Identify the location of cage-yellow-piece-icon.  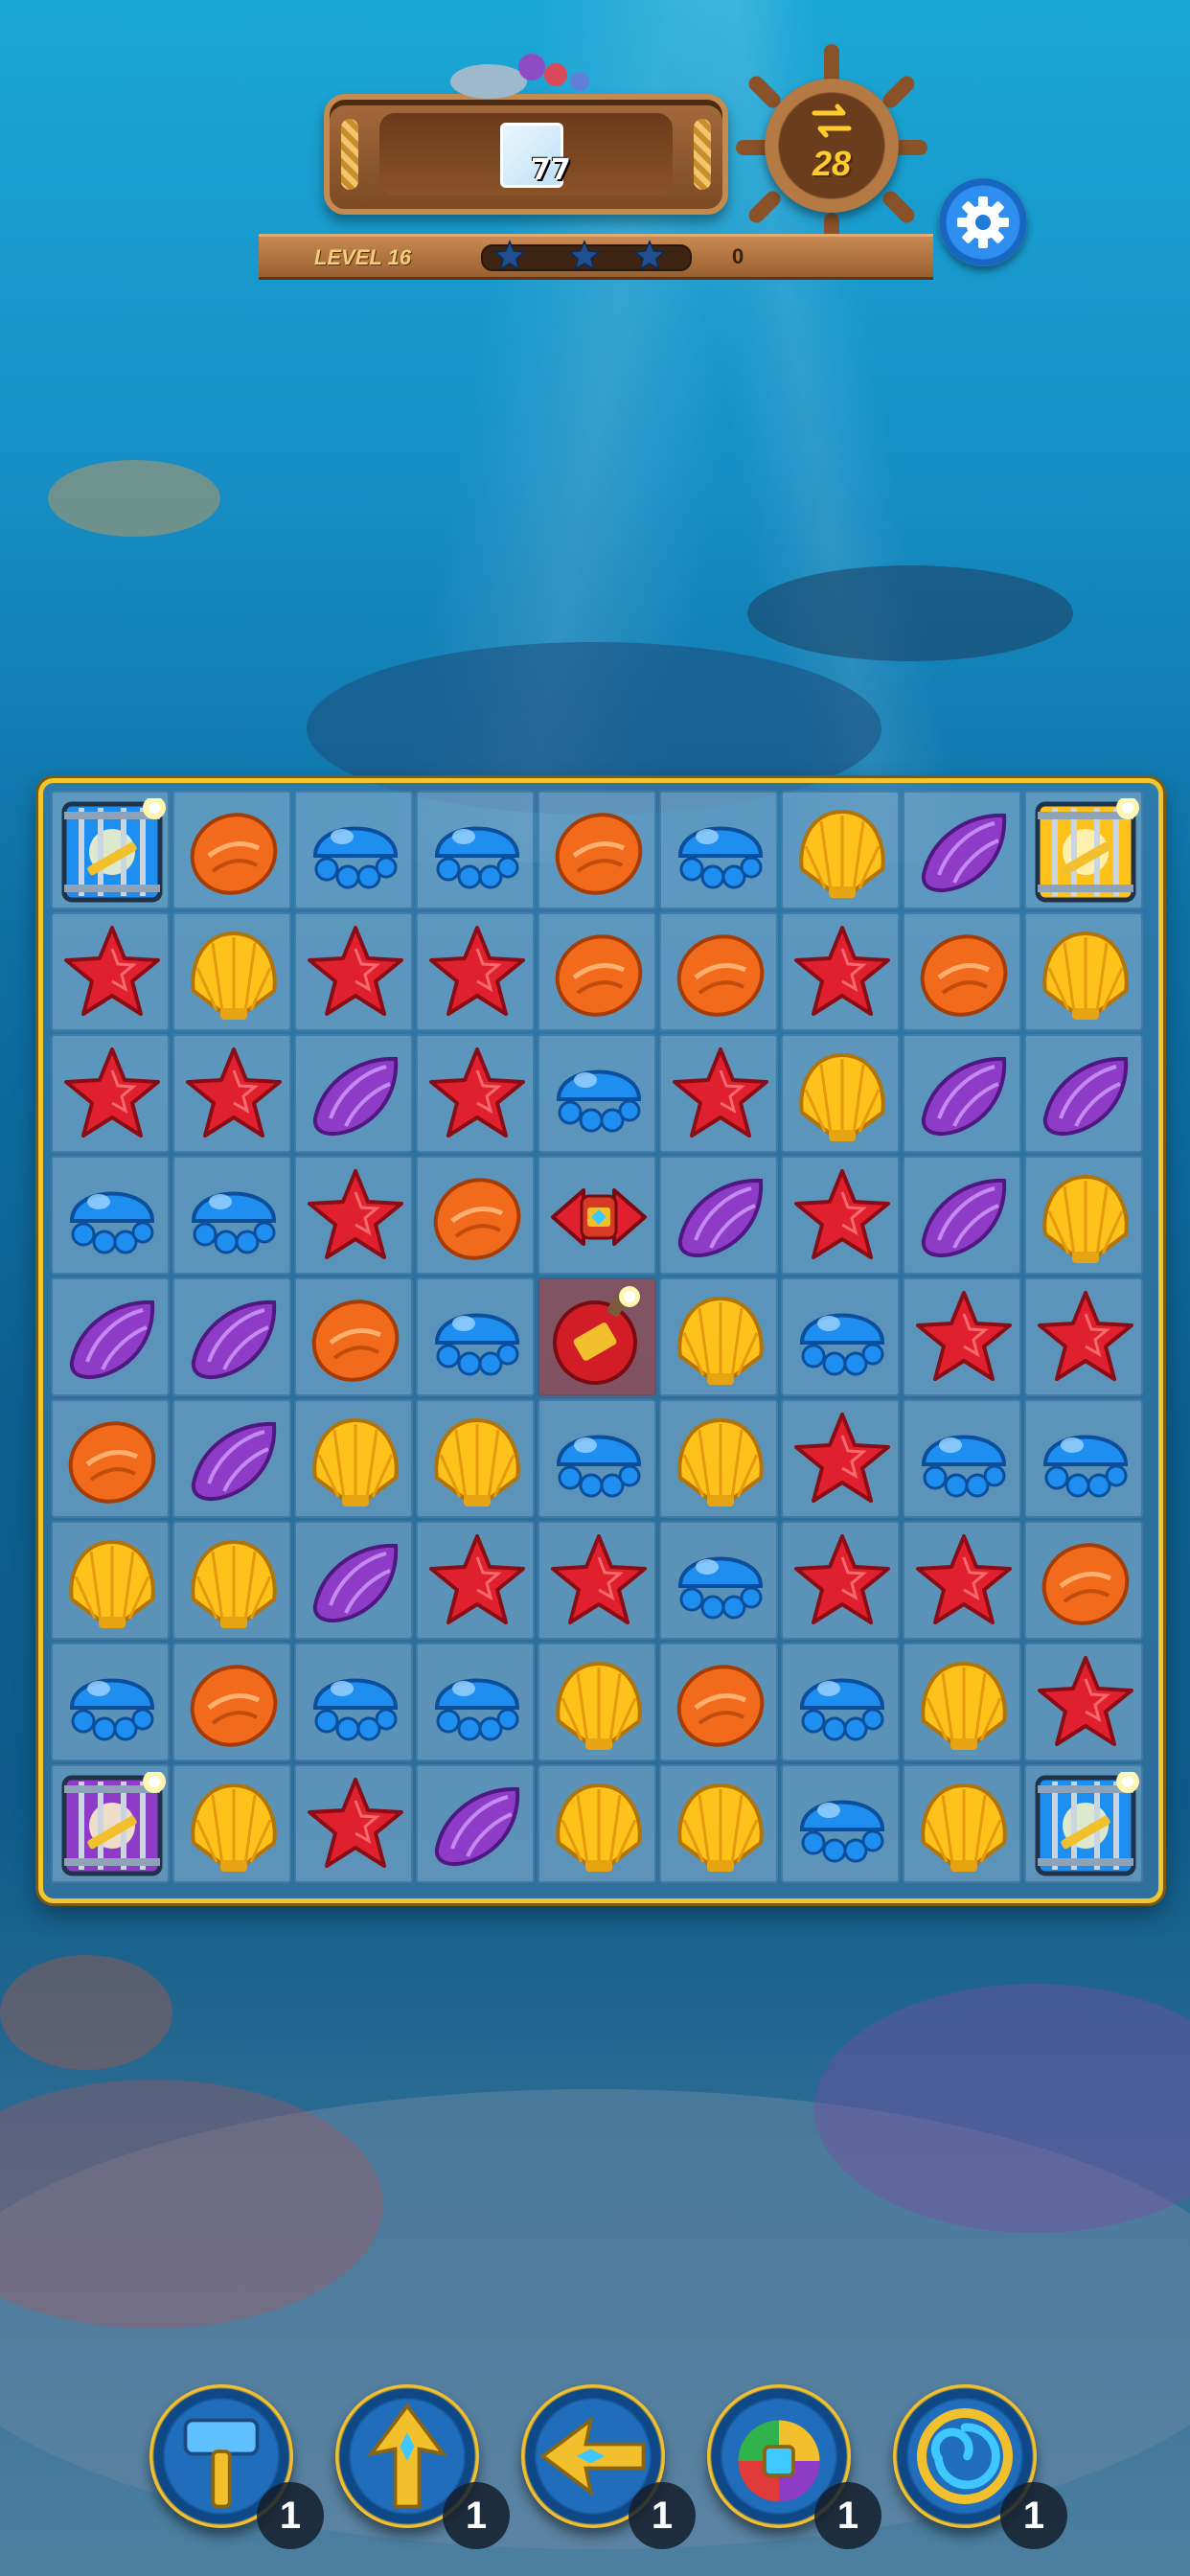
(1085, 852).